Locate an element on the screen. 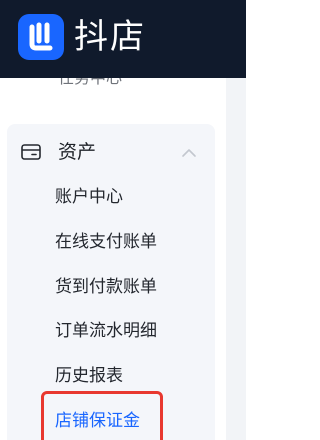 The height and width of the screenshot is (440, 320). app-header: 抖店 is located at coordinates (123, 39).